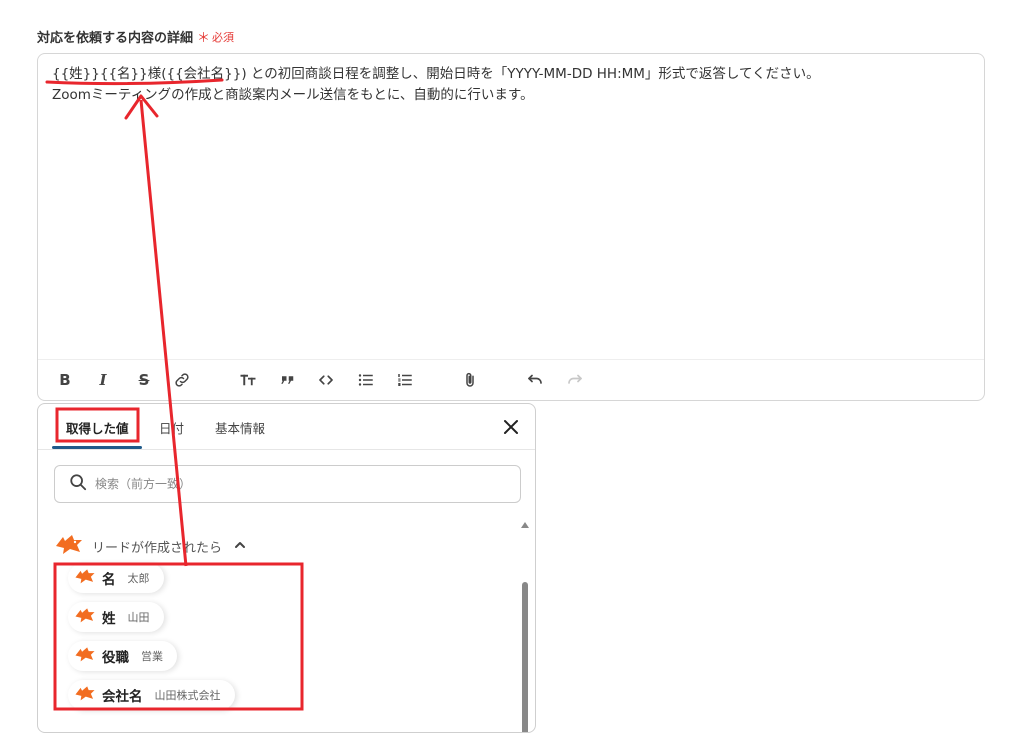 This screenshot has width=1012, height=733. Describe the element at coordinates (69, 546) in the screenshot. I see `fox-logo-icon` at that location.